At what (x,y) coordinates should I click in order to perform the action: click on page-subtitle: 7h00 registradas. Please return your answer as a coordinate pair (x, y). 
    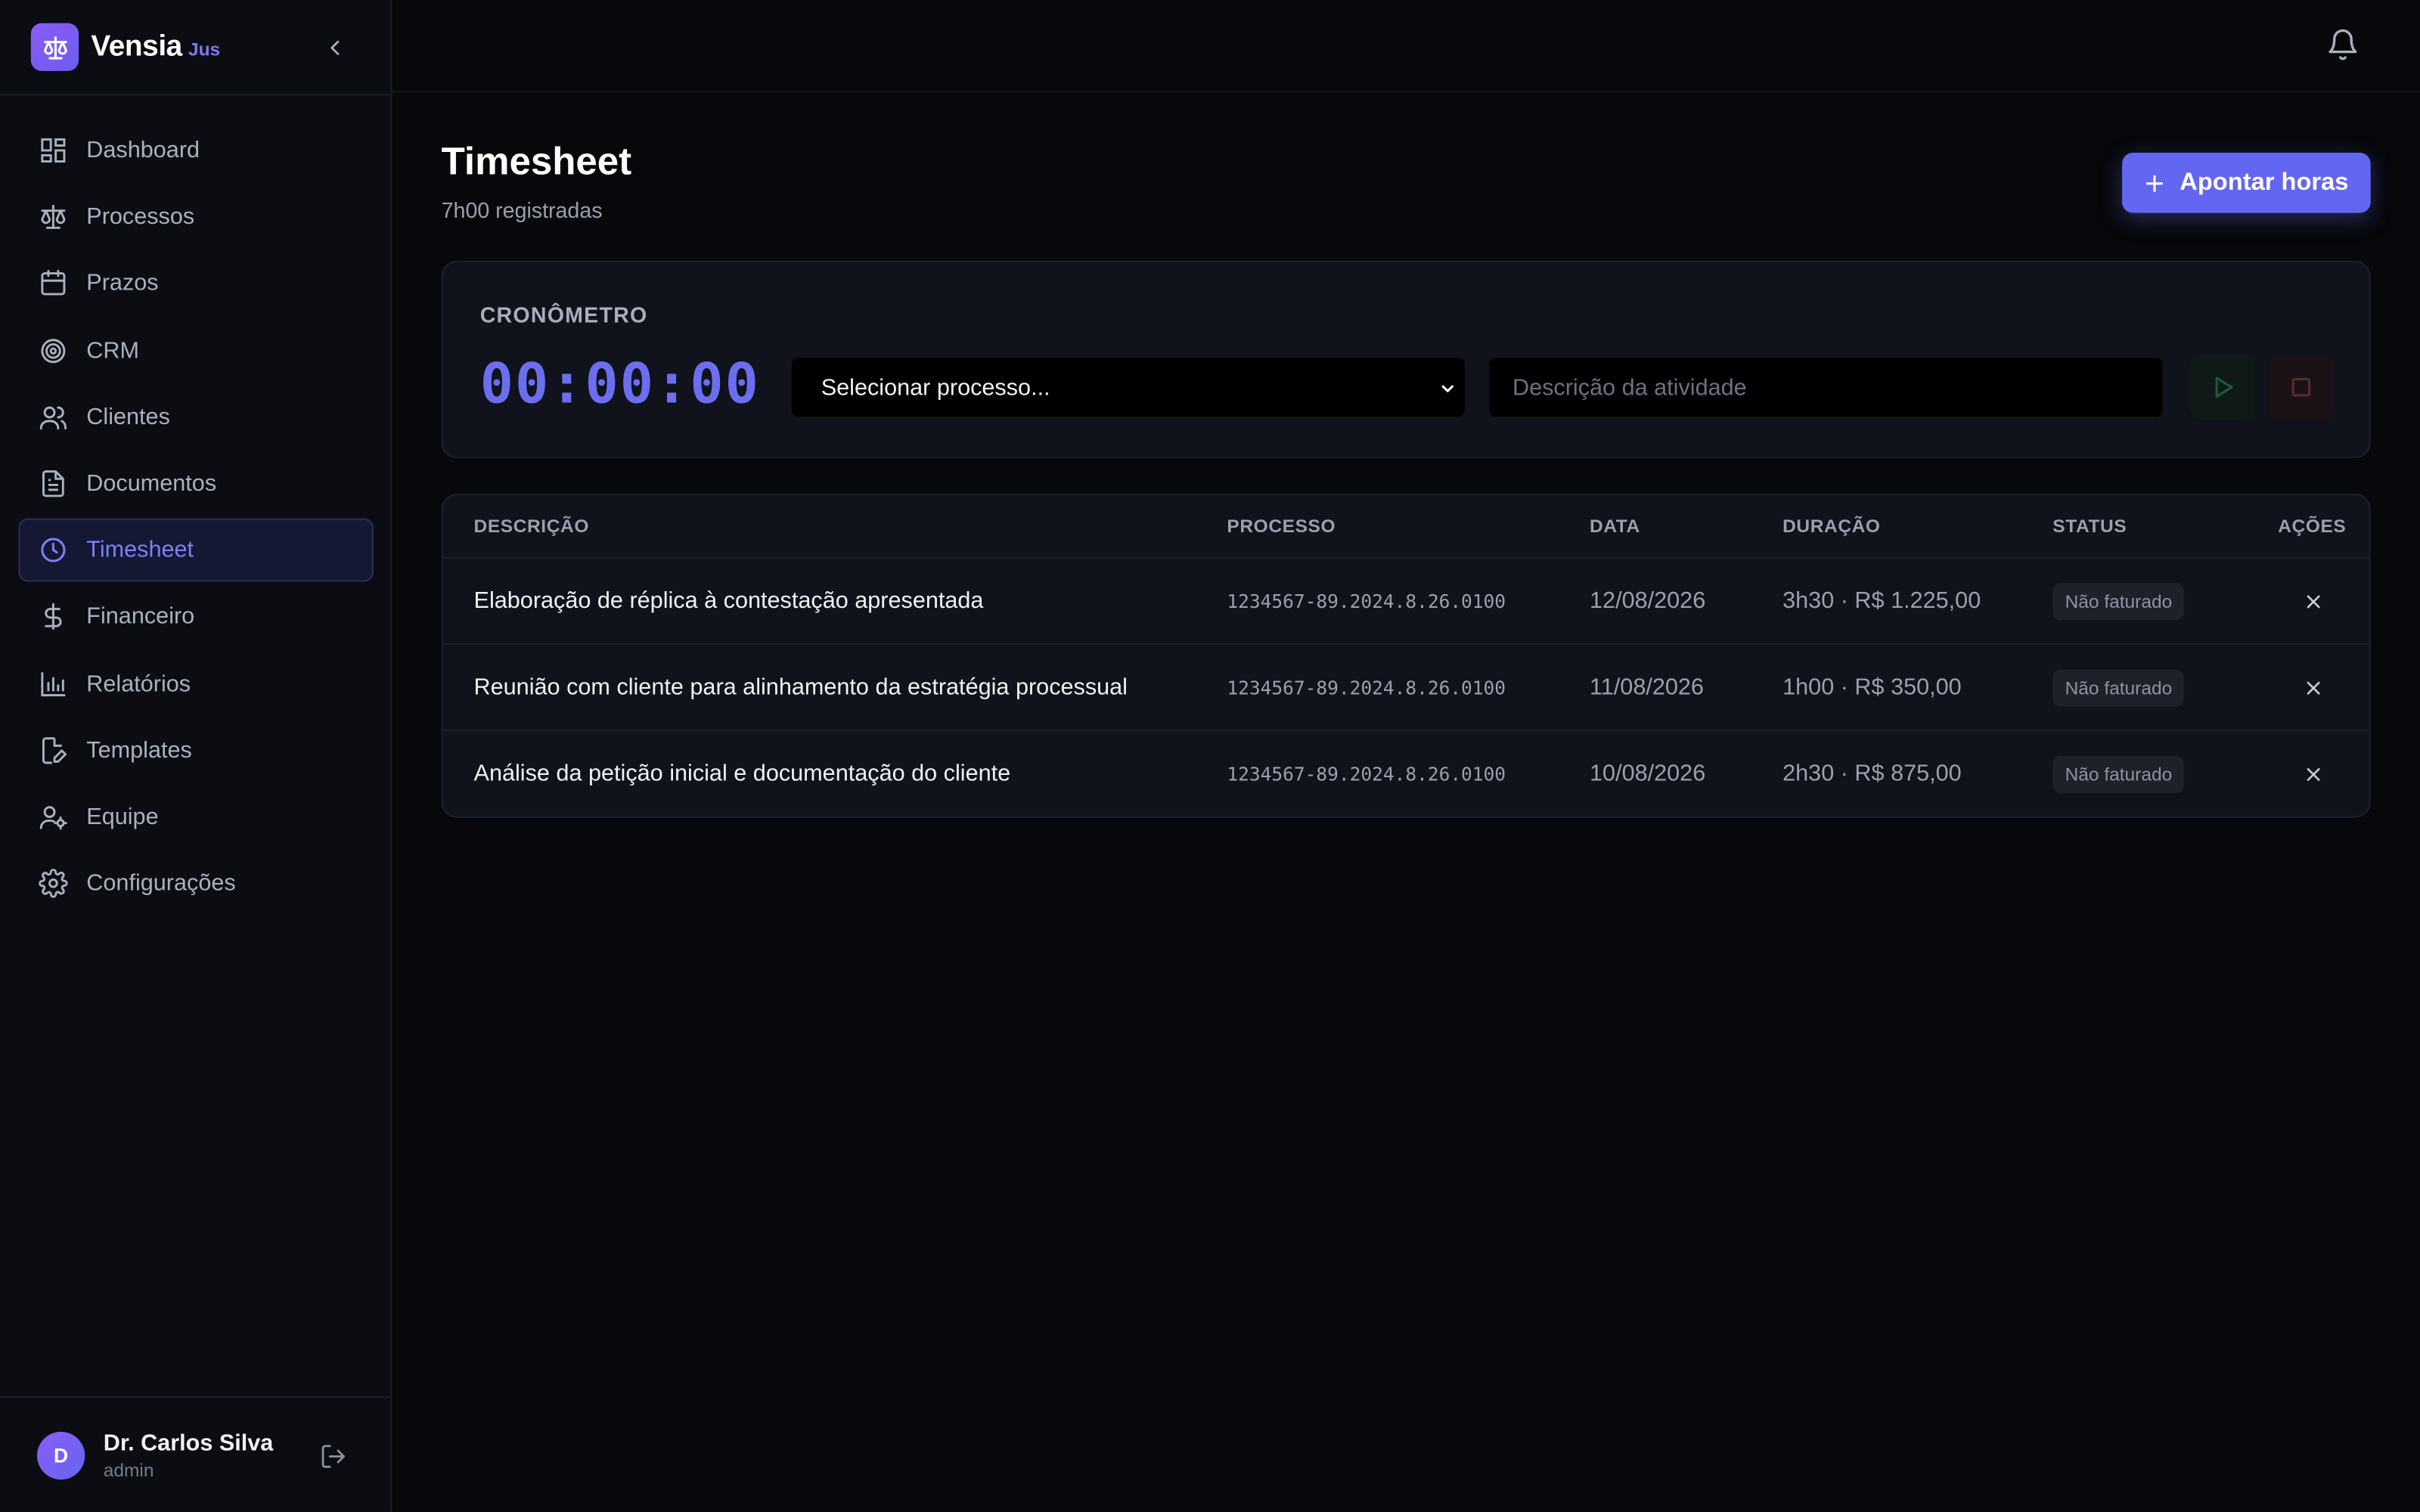
    Looking at the image, I should click on (522, 209).